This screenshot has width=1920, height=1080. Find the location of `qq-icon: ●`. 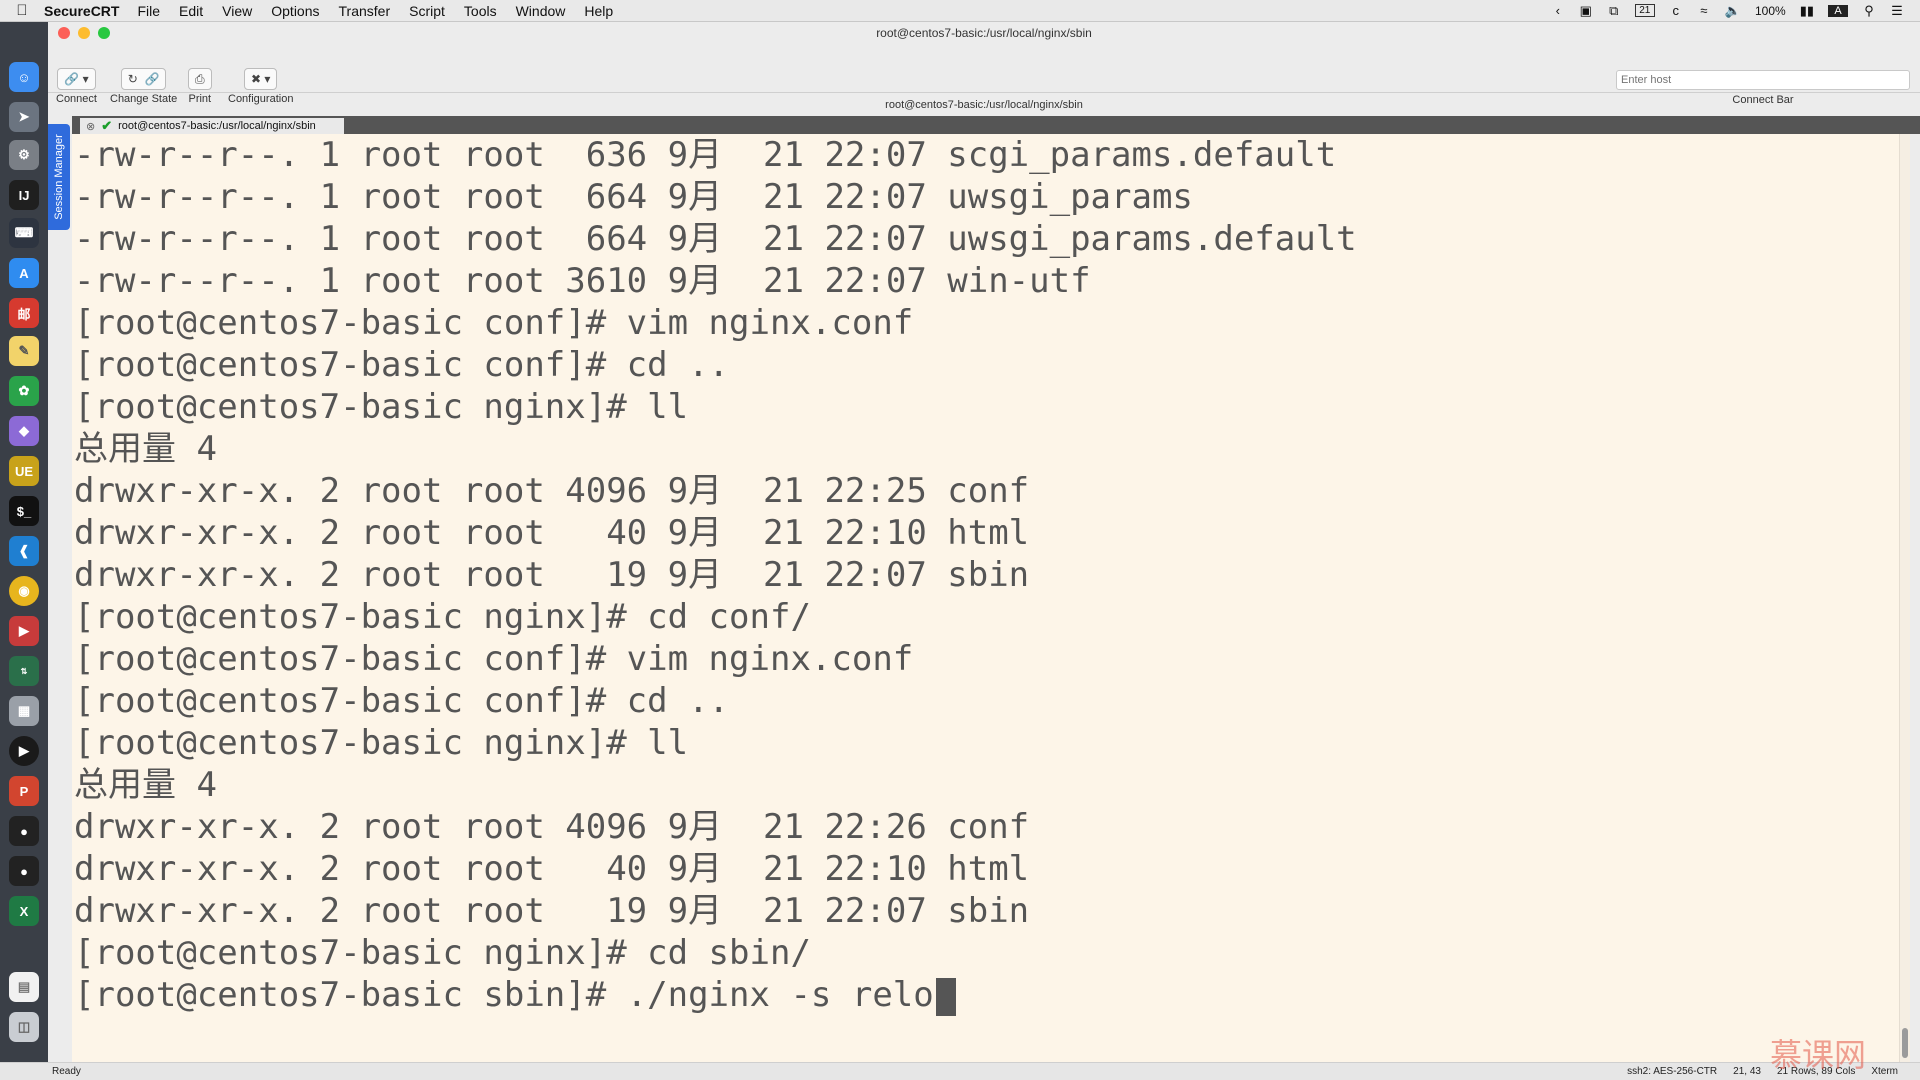

qq-icon: ● is located at coordinates (24, 831).